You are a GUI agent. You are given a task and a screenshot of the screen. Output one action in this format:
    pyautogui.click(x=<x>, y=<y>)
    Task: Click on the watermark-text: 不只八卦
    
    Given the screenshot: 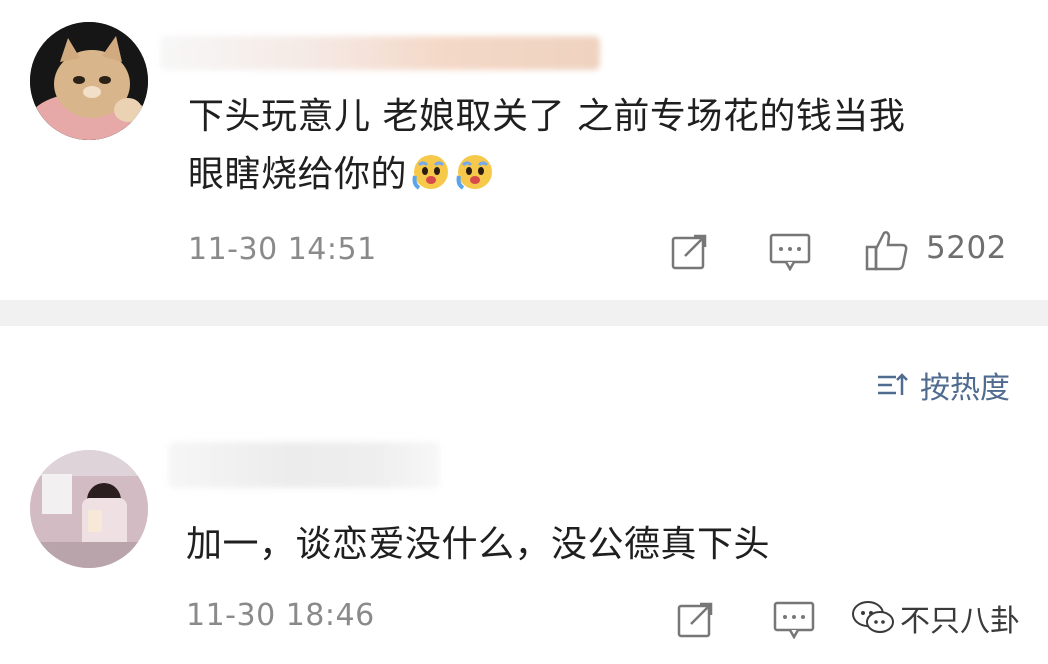 What is the action you would take?
    pyautogui.click(x=960, y=621)
    